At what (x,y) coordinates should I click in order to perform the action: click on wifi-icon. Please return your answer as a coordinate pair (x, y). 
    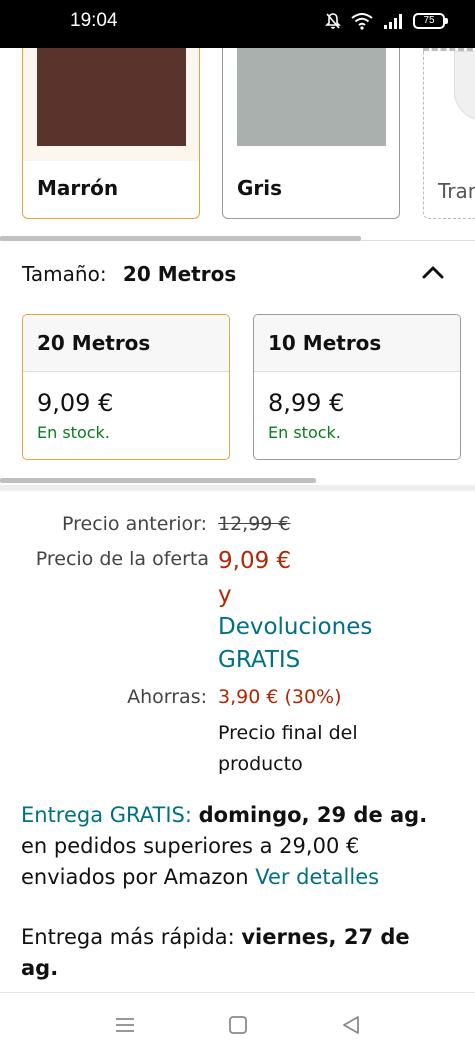
    Looking at the image, I should click on (362, 21).